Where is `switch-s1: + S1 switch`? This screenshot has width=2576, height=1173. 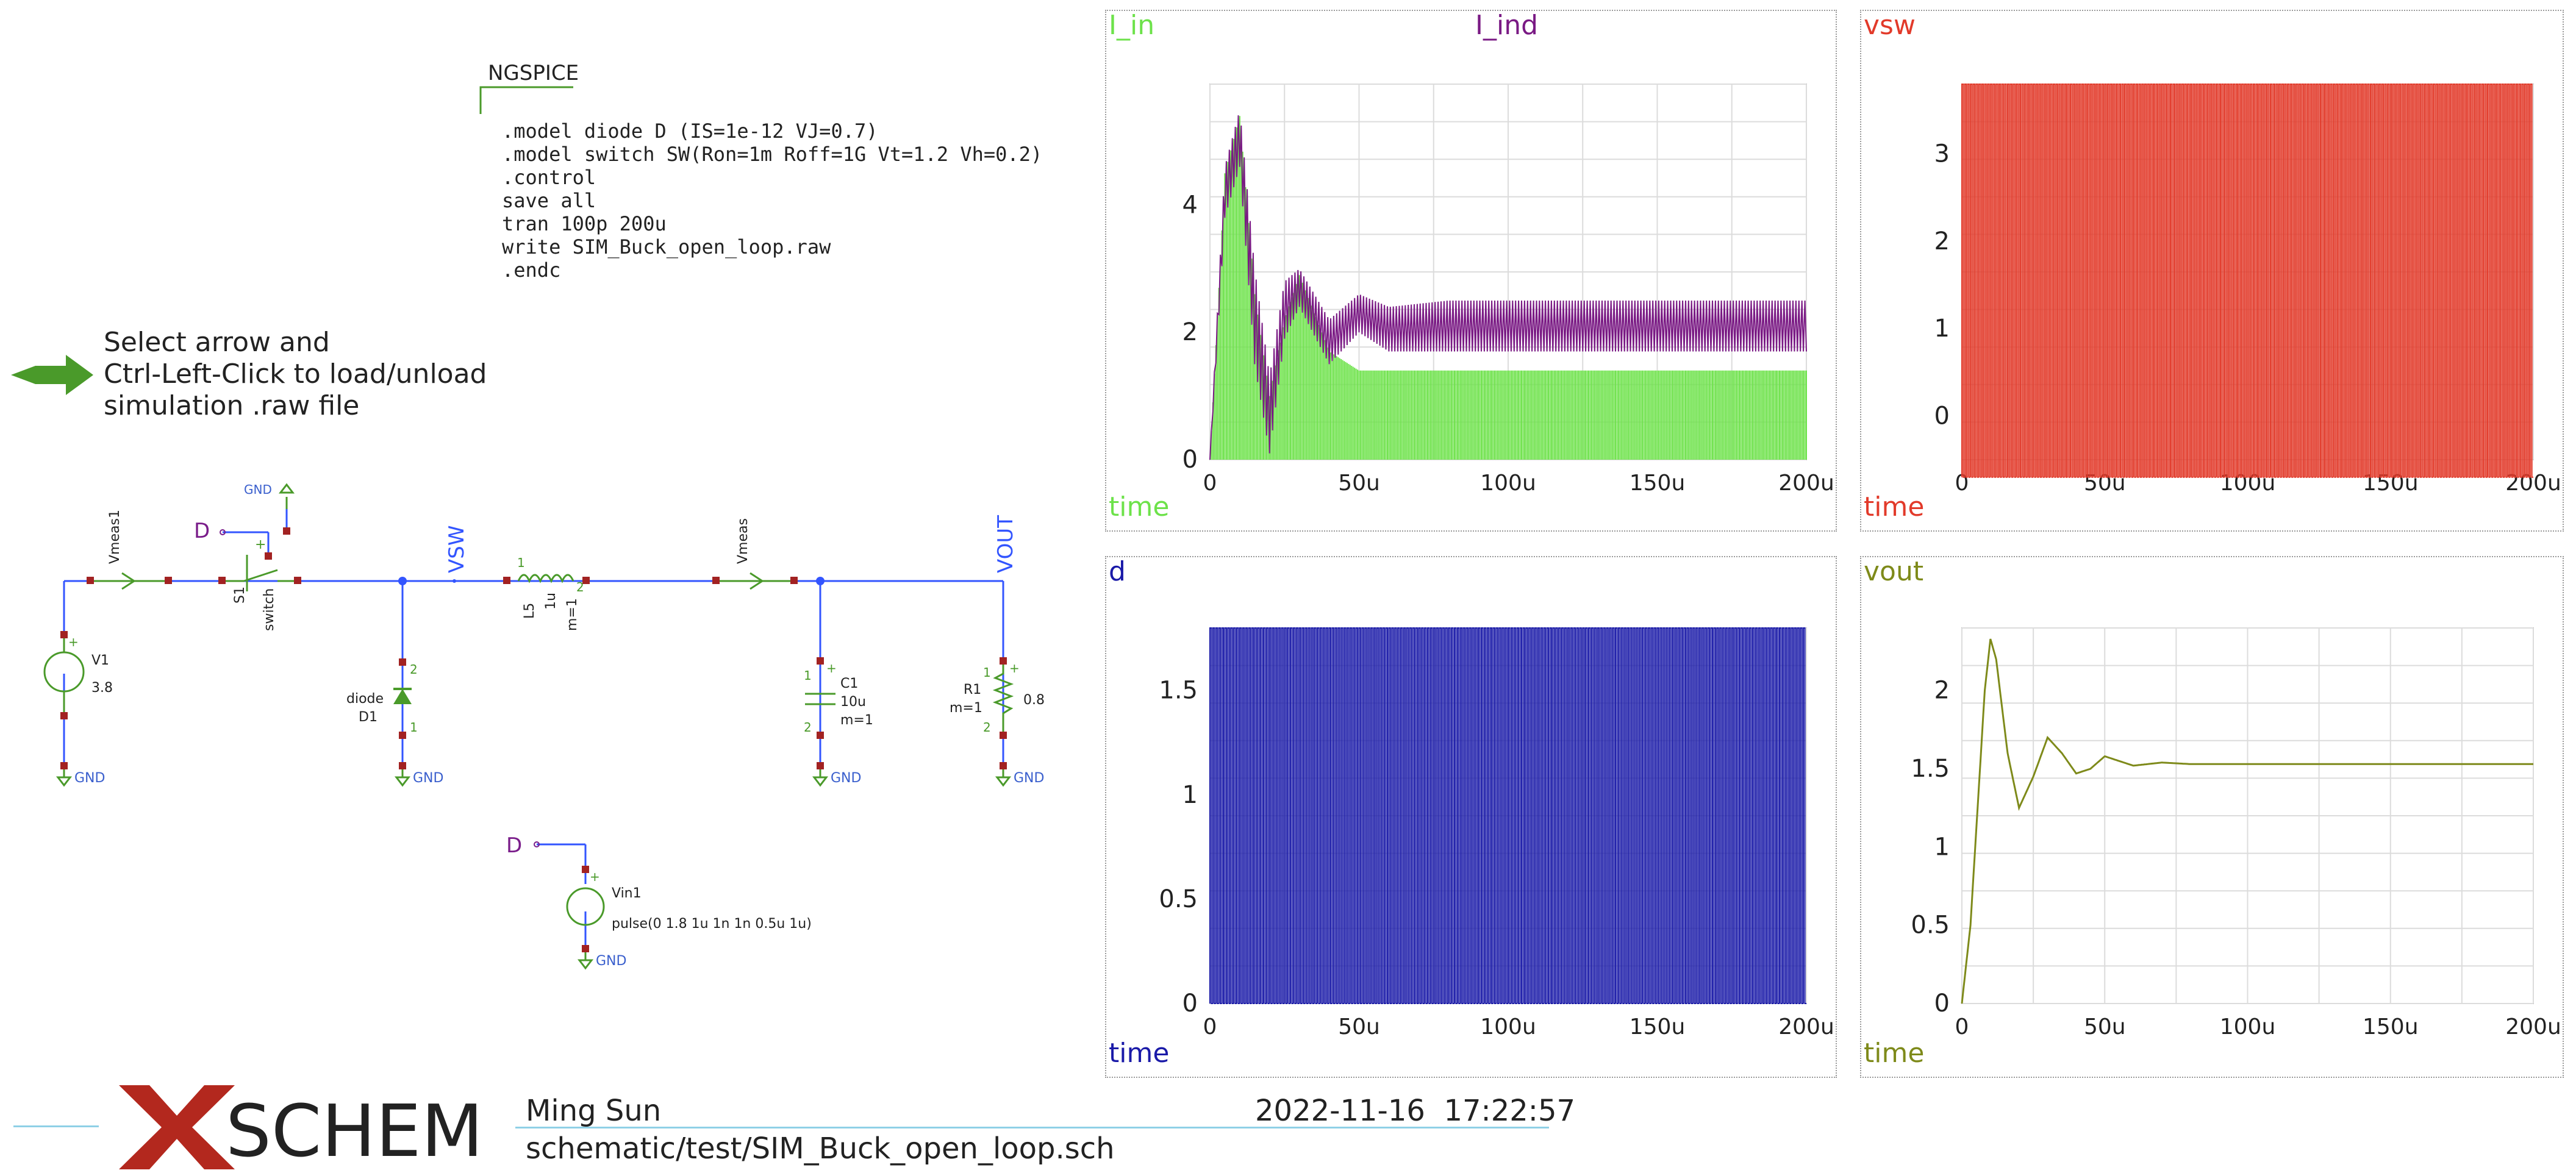
switch-s1: + S1 switch is located at coordinates (259, 584).